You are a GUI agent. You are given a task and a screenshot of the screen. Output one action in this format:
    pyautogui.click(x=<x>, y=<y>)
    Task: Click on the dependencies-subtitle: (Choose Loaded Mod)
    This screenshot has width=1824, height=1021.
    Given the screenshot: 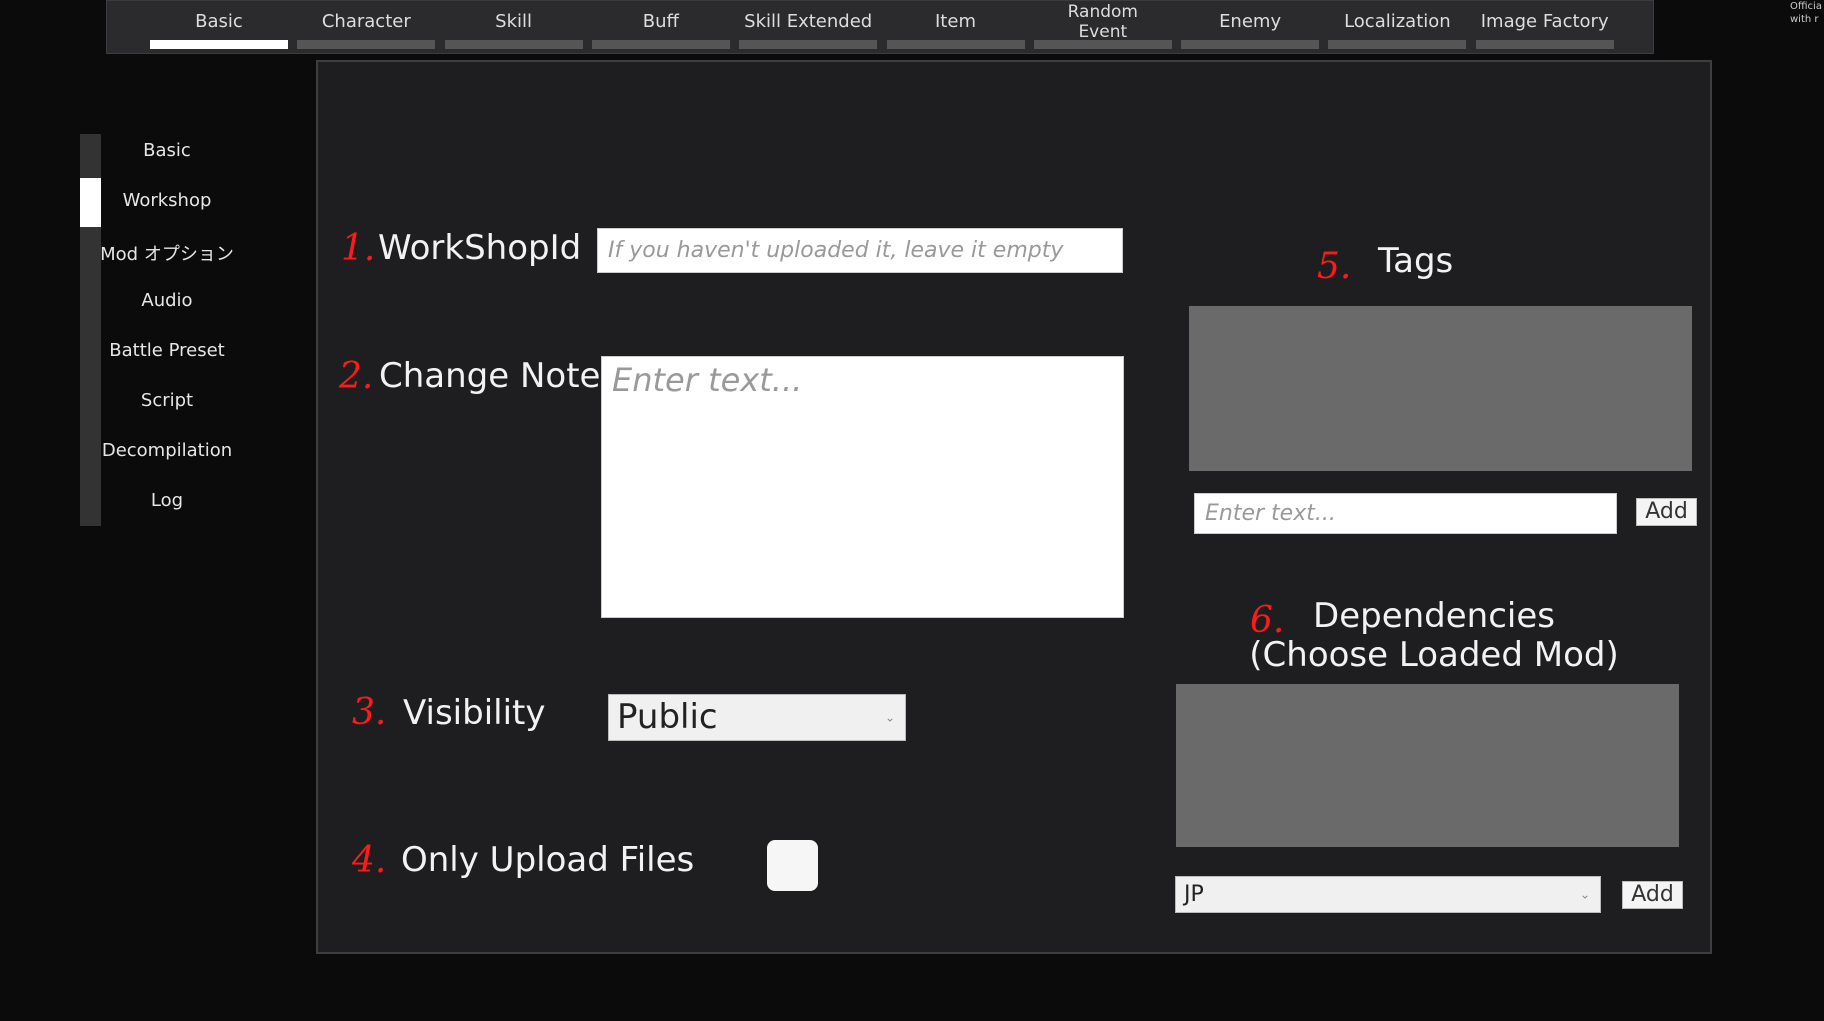 What is the action you would take?
    pyautogui.click(x=1434, y=655)
    